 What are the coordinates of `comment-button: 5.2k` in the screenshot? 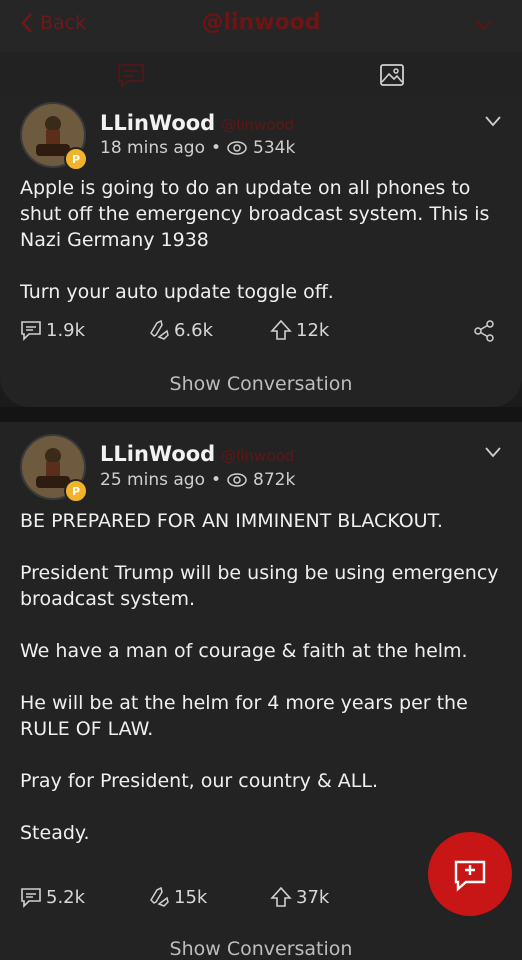 It's located at (52, 897).